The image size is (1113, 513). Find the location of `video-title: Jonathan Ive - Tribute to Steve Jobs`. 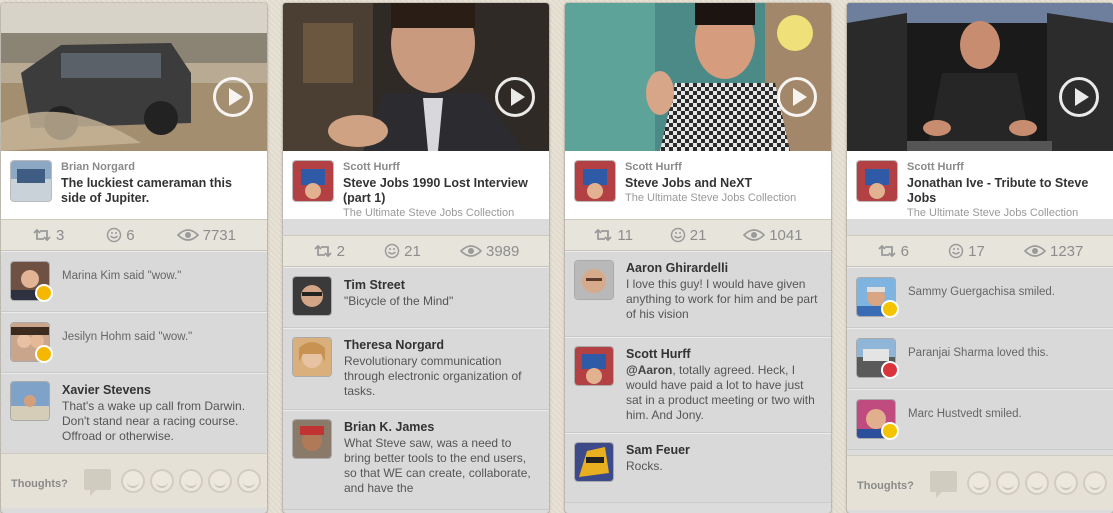

video-title: Jonathan Ive - Tribute to Steve Jobs is located at coordinates (1006, 191).